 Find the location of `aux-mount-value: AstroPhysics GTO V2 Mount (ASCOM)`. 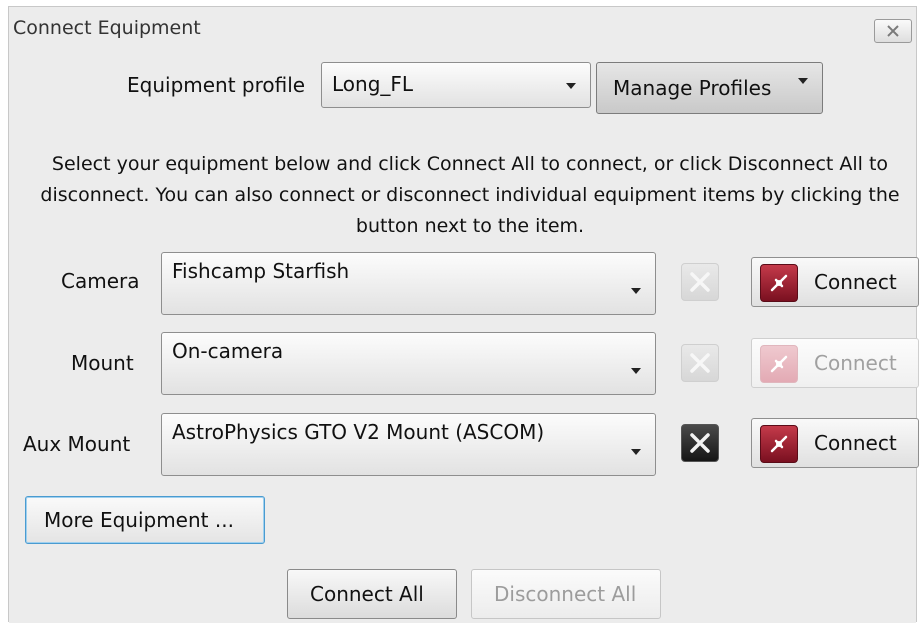

aux-mount-value: AstroPhysics GTO V2 Mount (ASCOM) is located at coordinates (358, 432).